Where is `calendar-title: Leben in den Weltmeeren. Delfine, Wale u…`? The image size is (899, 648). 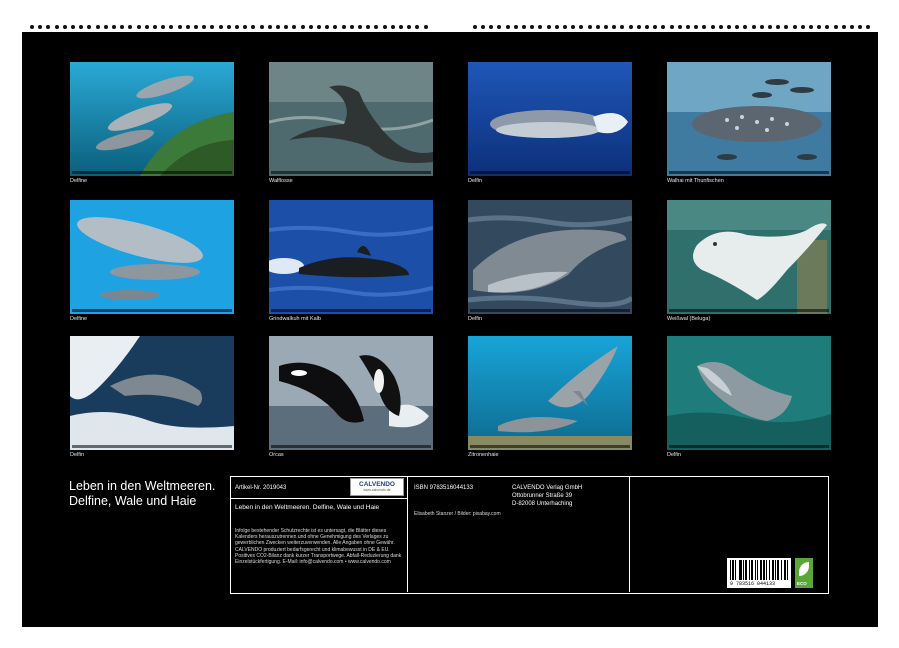 calendar-title: Leben in den Weltmeeren. Delfine, Wale u… is located at coordinates (144, 494).